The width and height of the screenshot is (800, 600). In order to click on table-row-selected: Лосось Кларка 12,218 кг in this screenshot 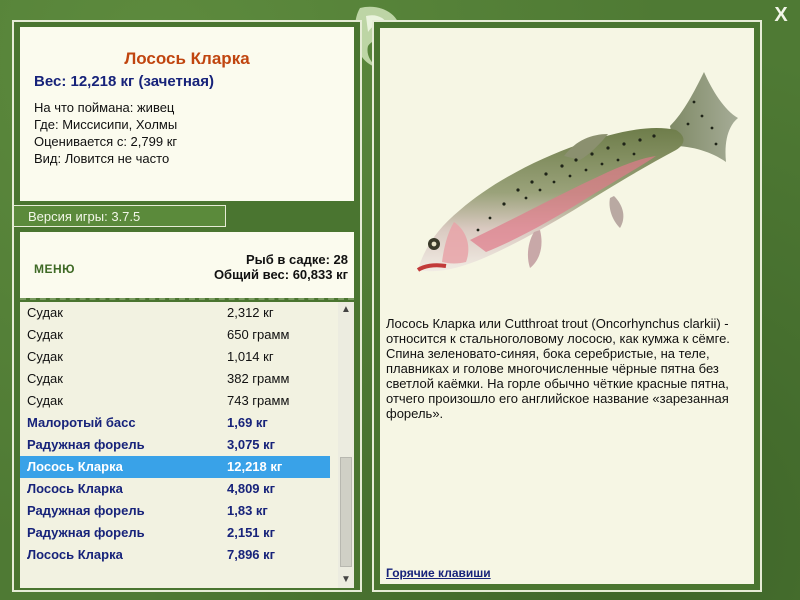, I will do `click(175, 467)`.